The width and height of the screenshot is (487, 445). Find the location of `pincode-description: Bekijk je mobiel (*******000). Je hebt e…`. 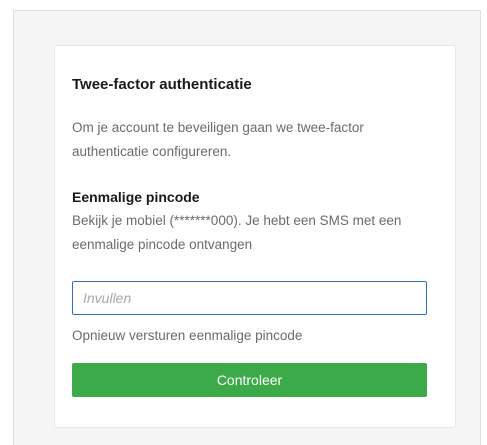

pincode-description: Bekijk je mobiel (*******000). Je hebt e… is located at coordinates (237, 232).